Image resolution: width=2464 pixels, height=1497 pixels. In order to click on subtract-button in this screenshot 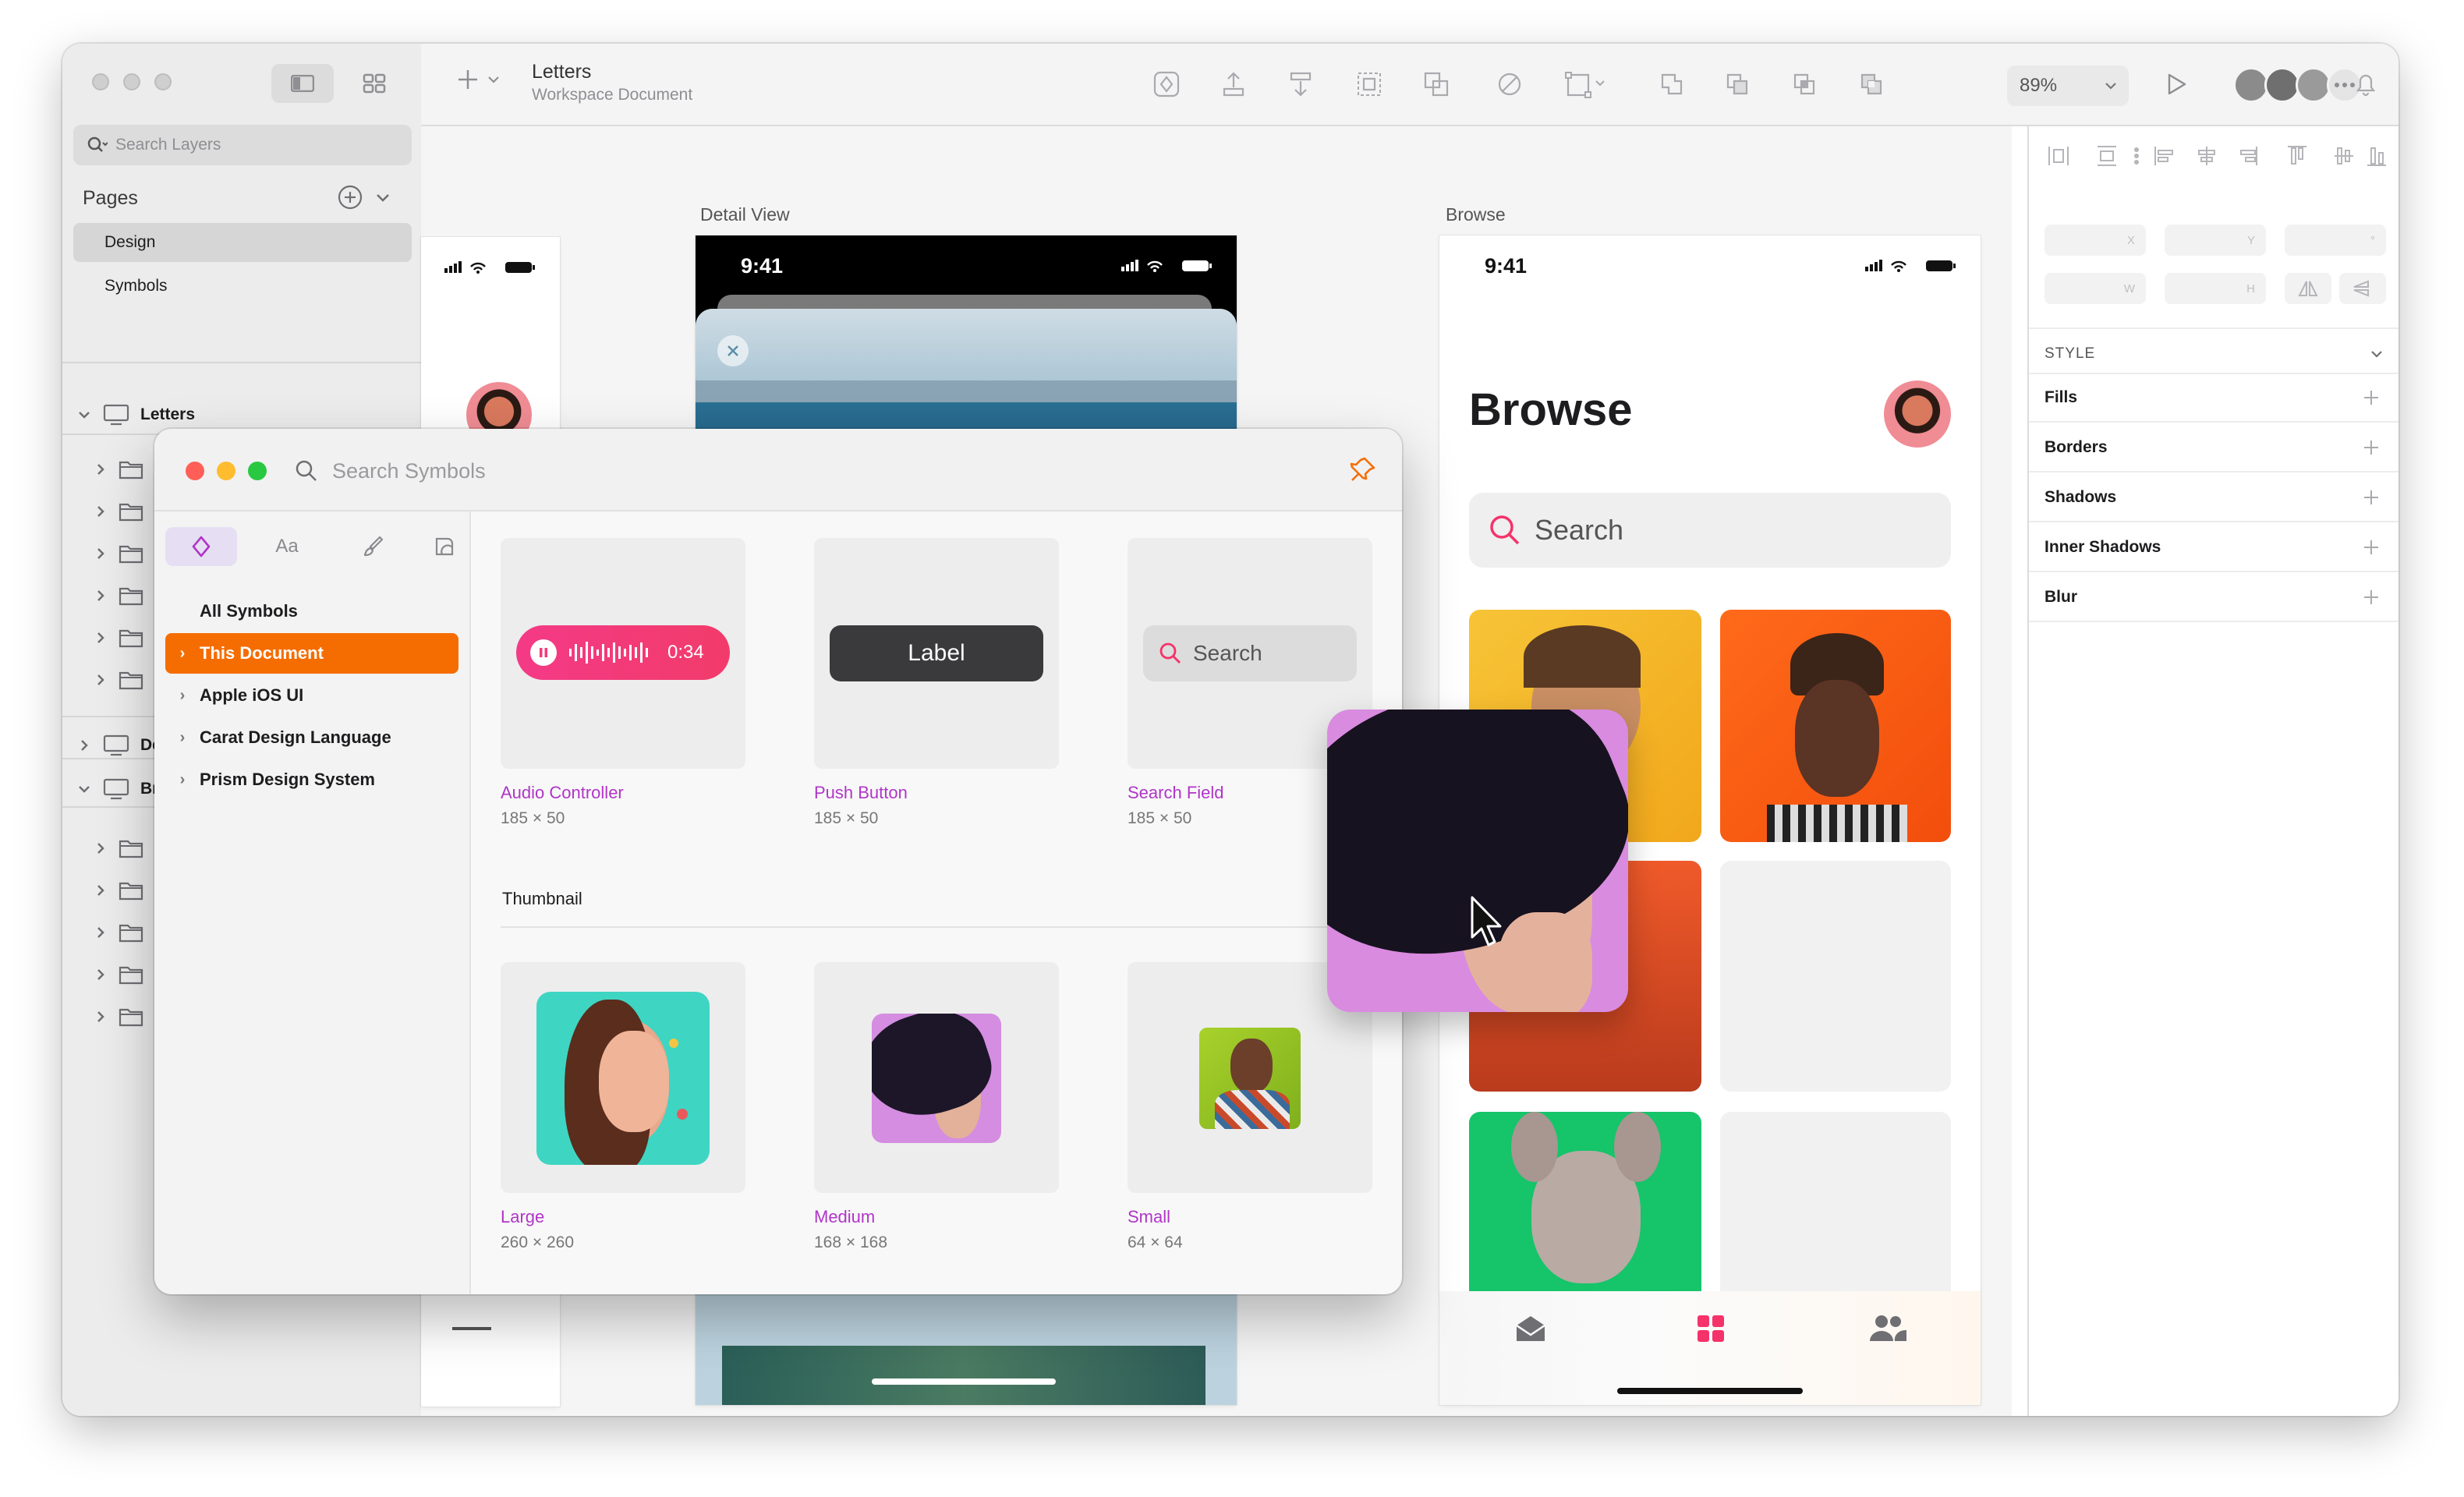, I will do `click(1738, 84)`.